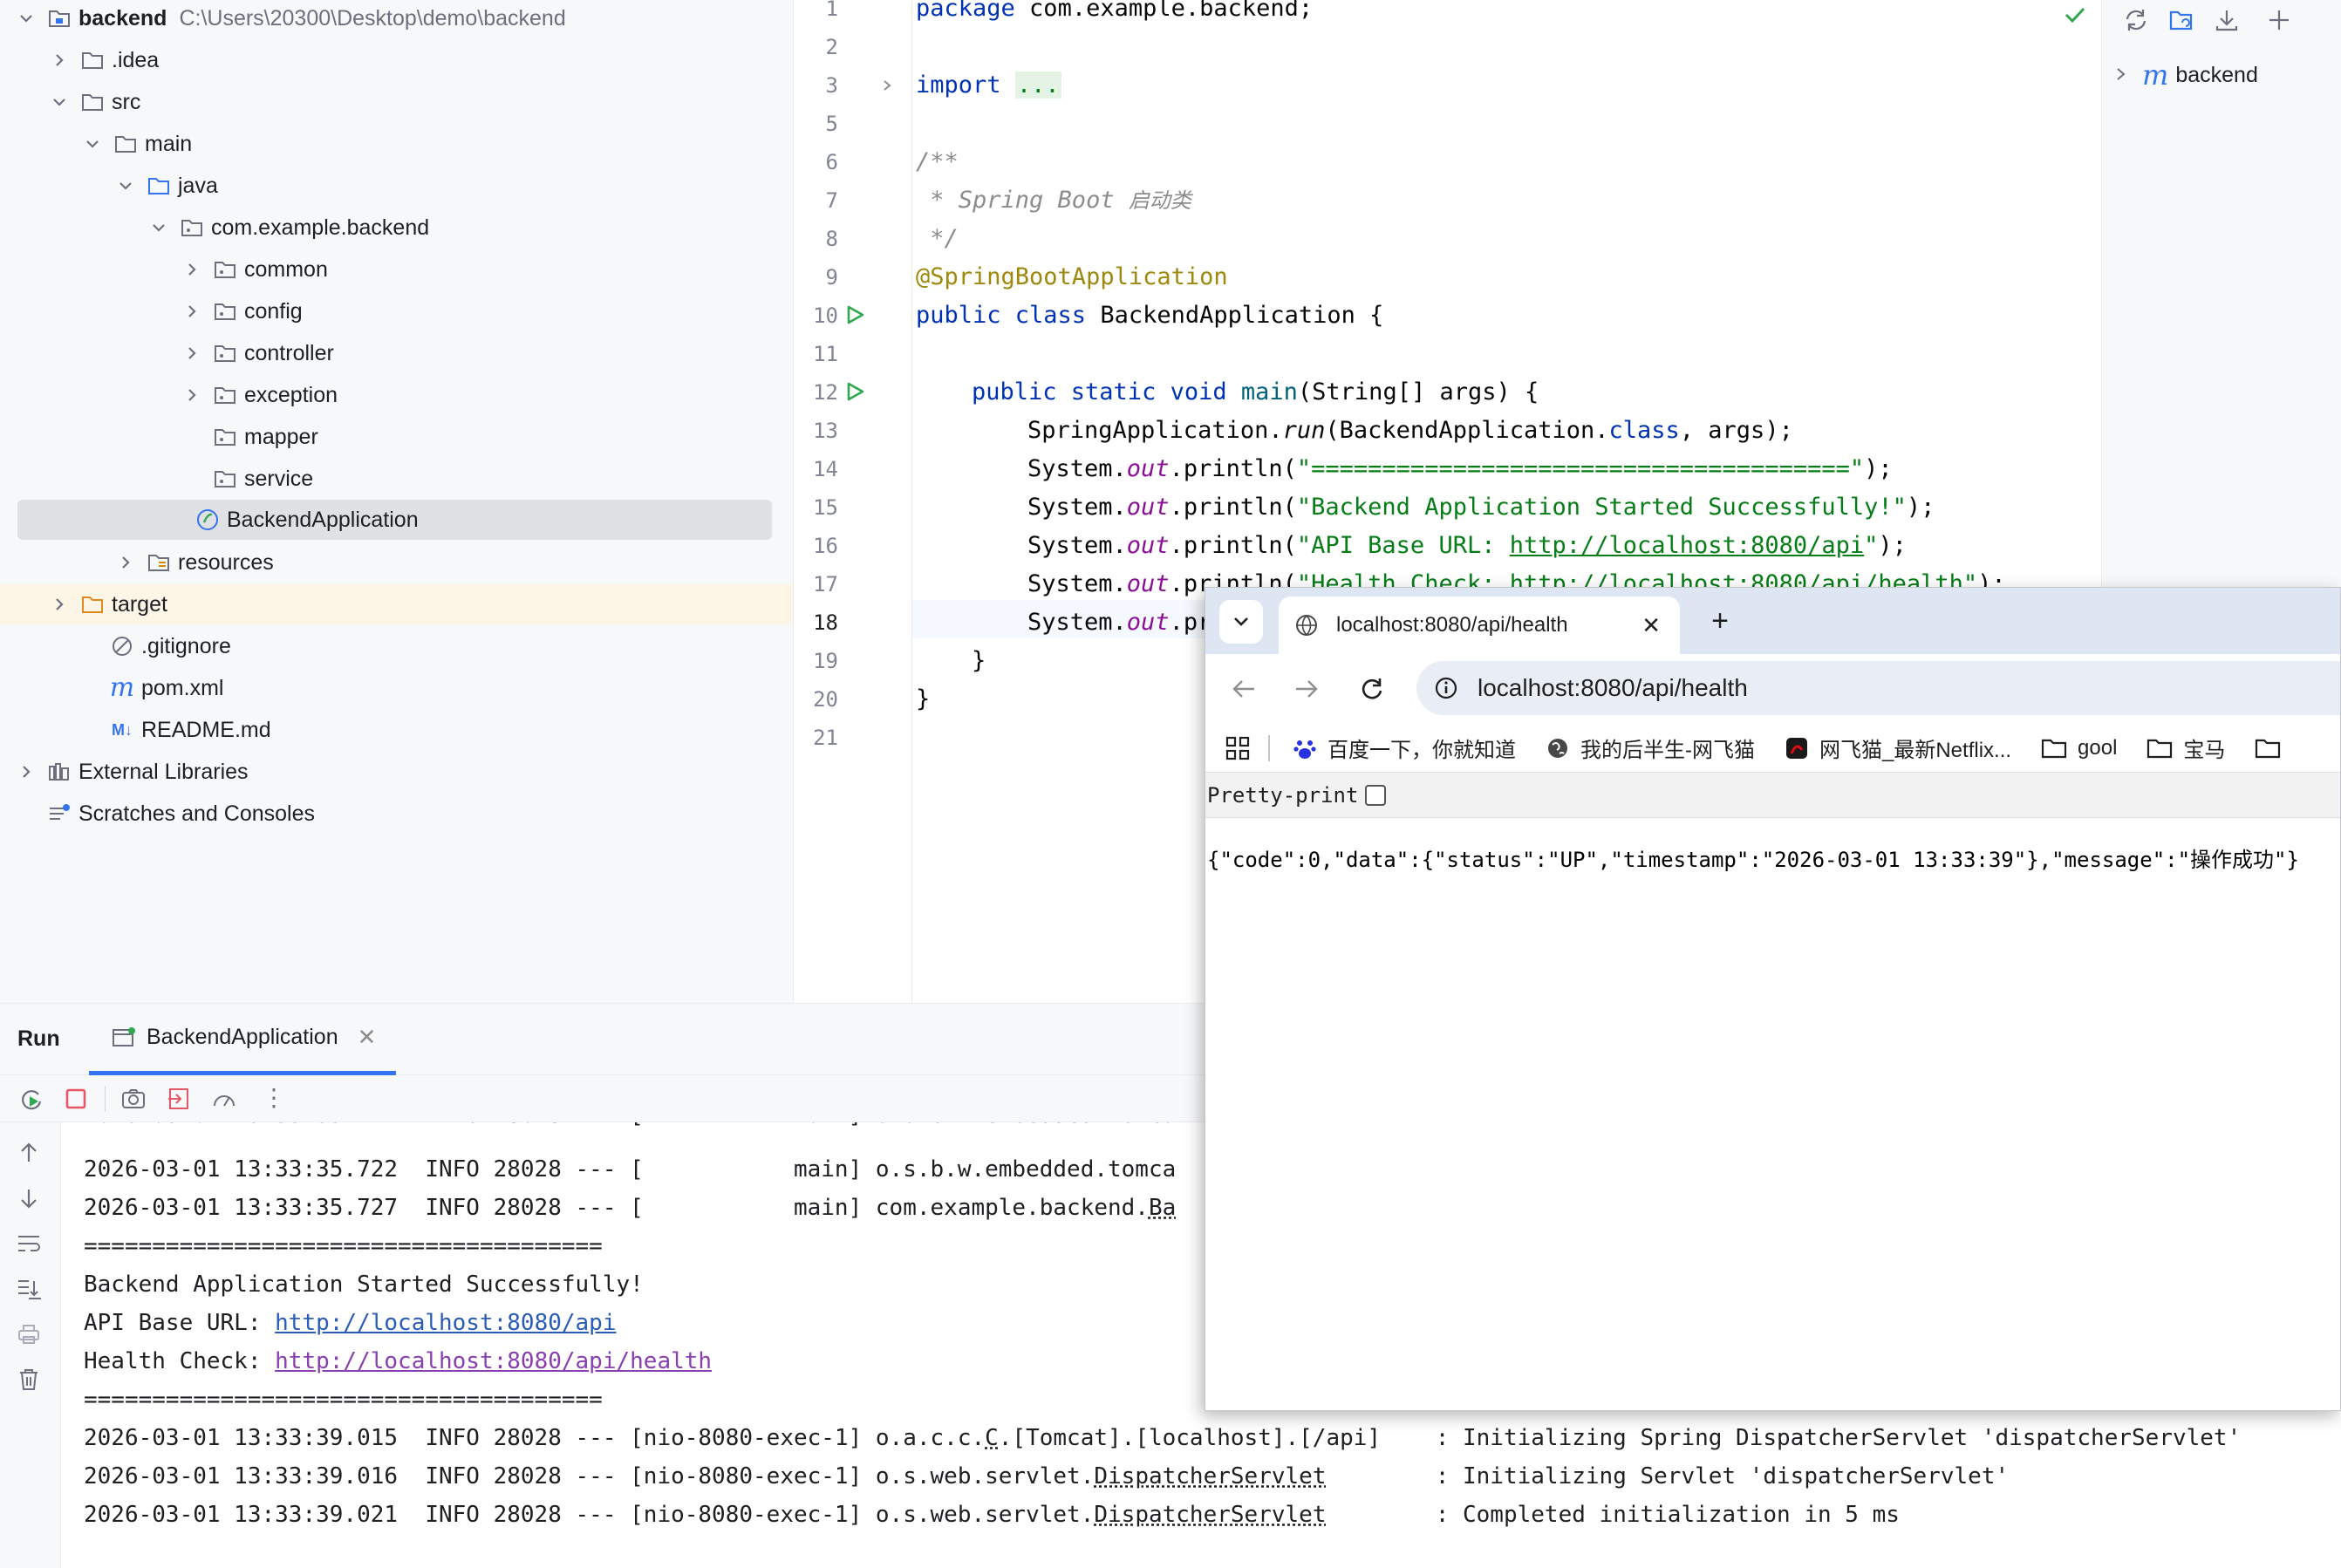 The height and width of the screenshot is (1568, 2341). What do you see at coordinates (179, 1099) in the screenshot?
I see `exit-icon` at bounding box center [179, 1099].